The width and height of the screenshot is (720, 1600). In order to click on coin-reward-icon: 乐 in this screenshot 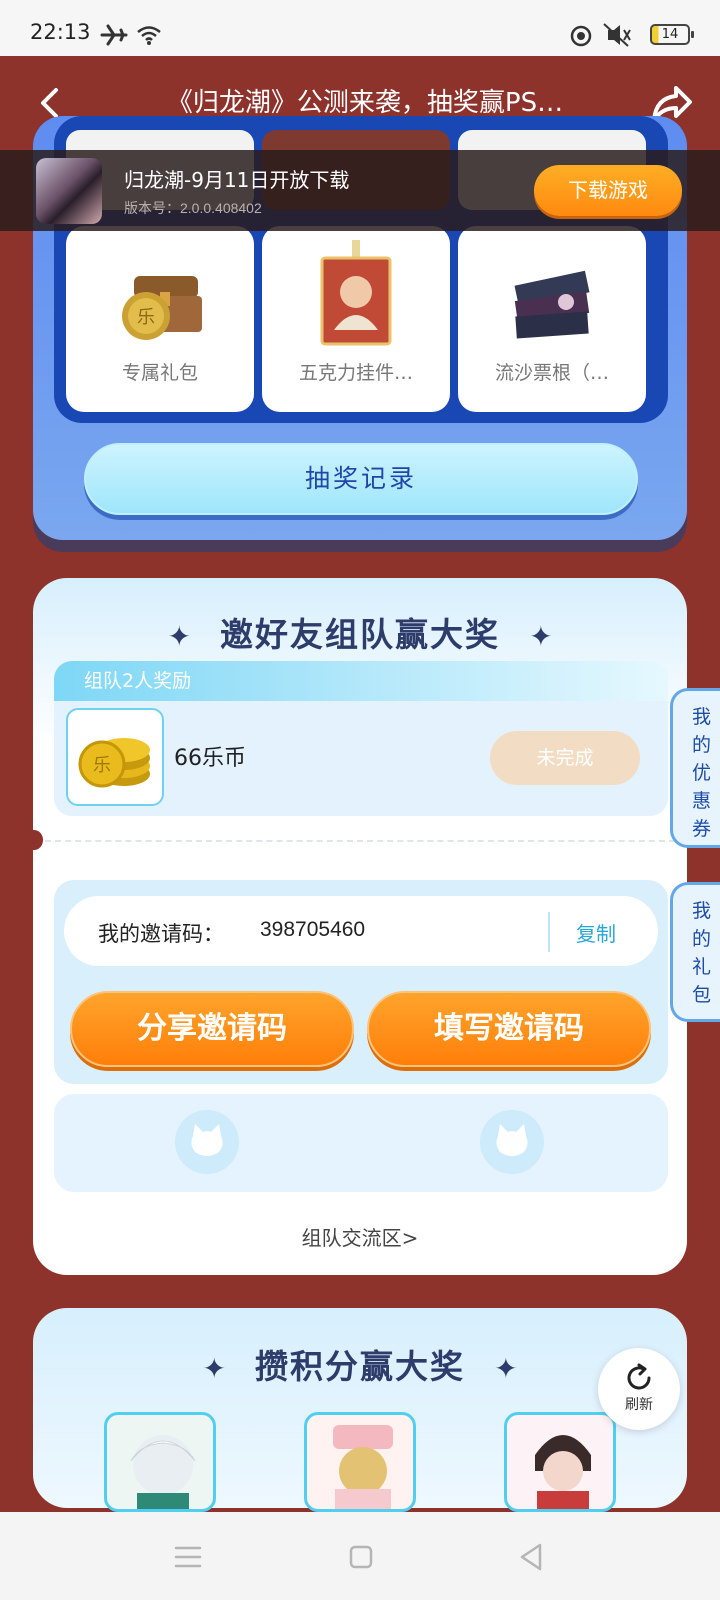, I will do `click(115, 757)`.